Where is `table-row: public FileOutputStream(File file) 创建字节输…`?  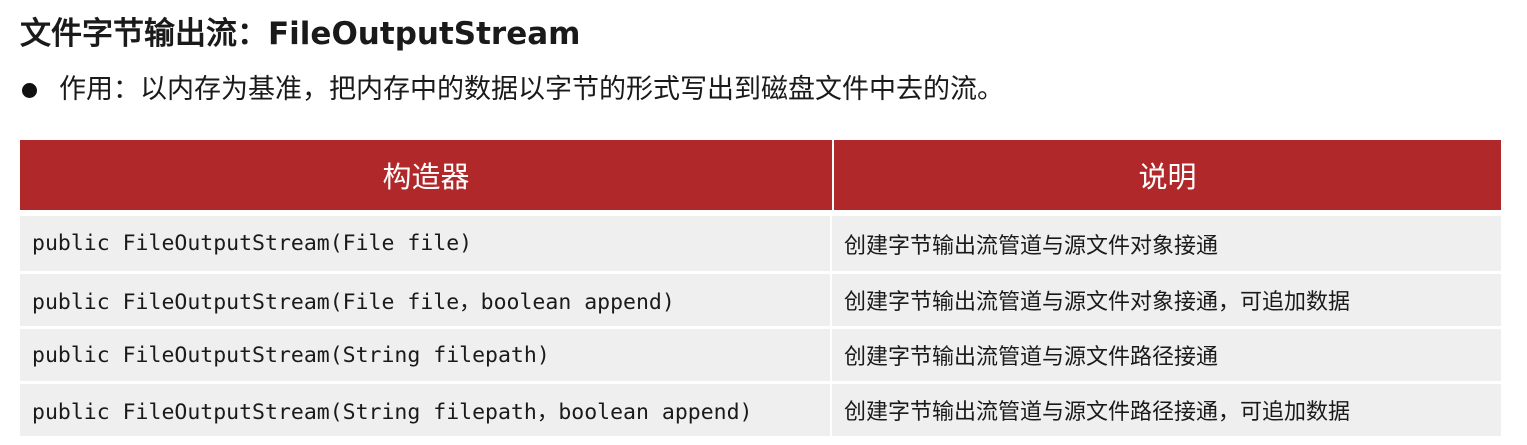 table-row: public FileOutputStream(File file) 创建字节输… is located at coordinates (760, 243).